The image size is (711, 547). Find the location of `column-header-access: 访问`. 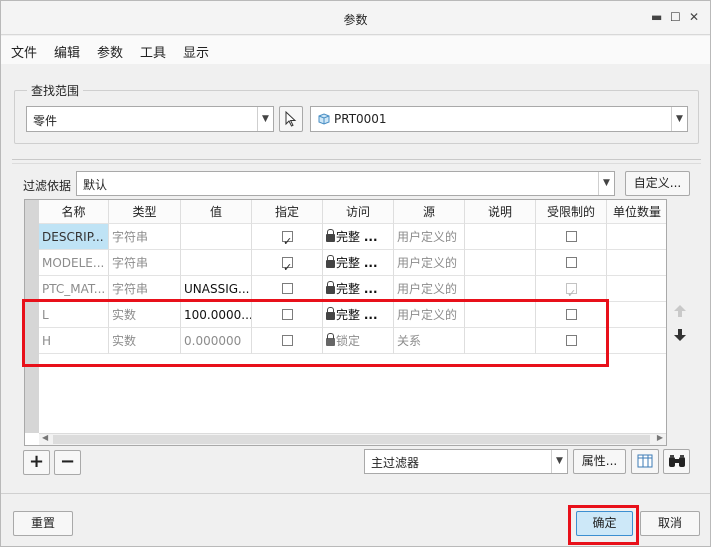

column-header-access: 访问 is located at coordinates (358, 212).